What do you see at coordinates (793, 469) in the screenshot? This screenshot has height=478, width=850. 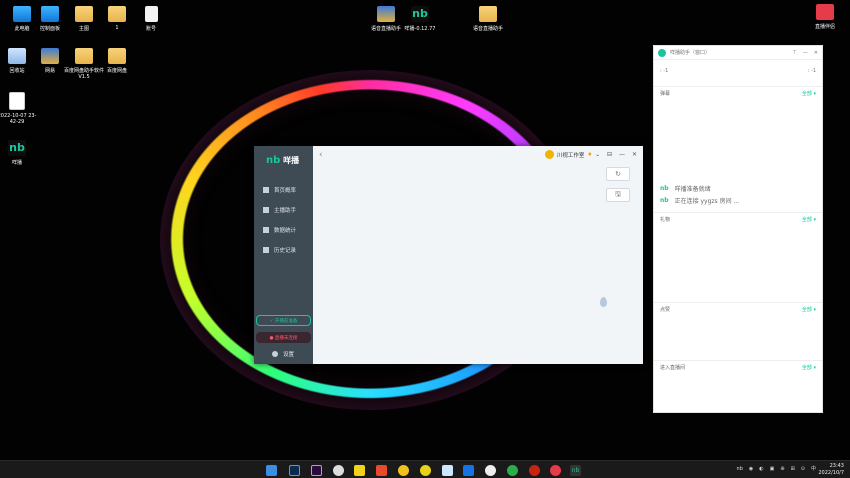 I see `tray-app-icon: ⊞` at bounding box center [793, 469].